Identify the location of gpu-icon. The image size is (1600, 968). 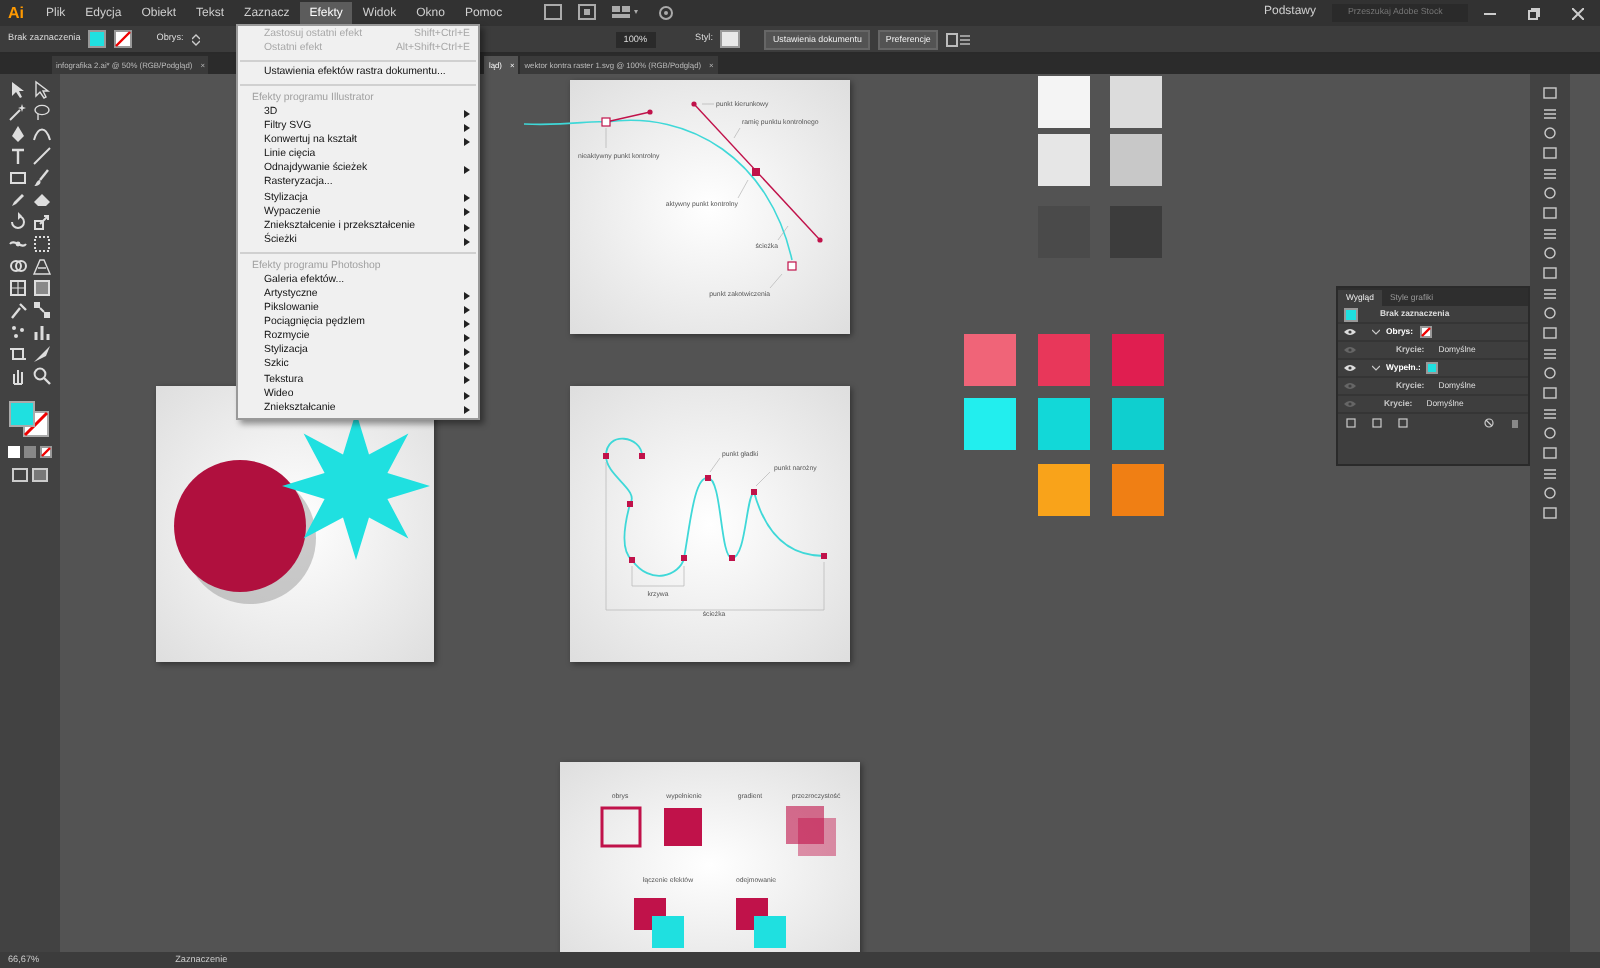
(666, 13).